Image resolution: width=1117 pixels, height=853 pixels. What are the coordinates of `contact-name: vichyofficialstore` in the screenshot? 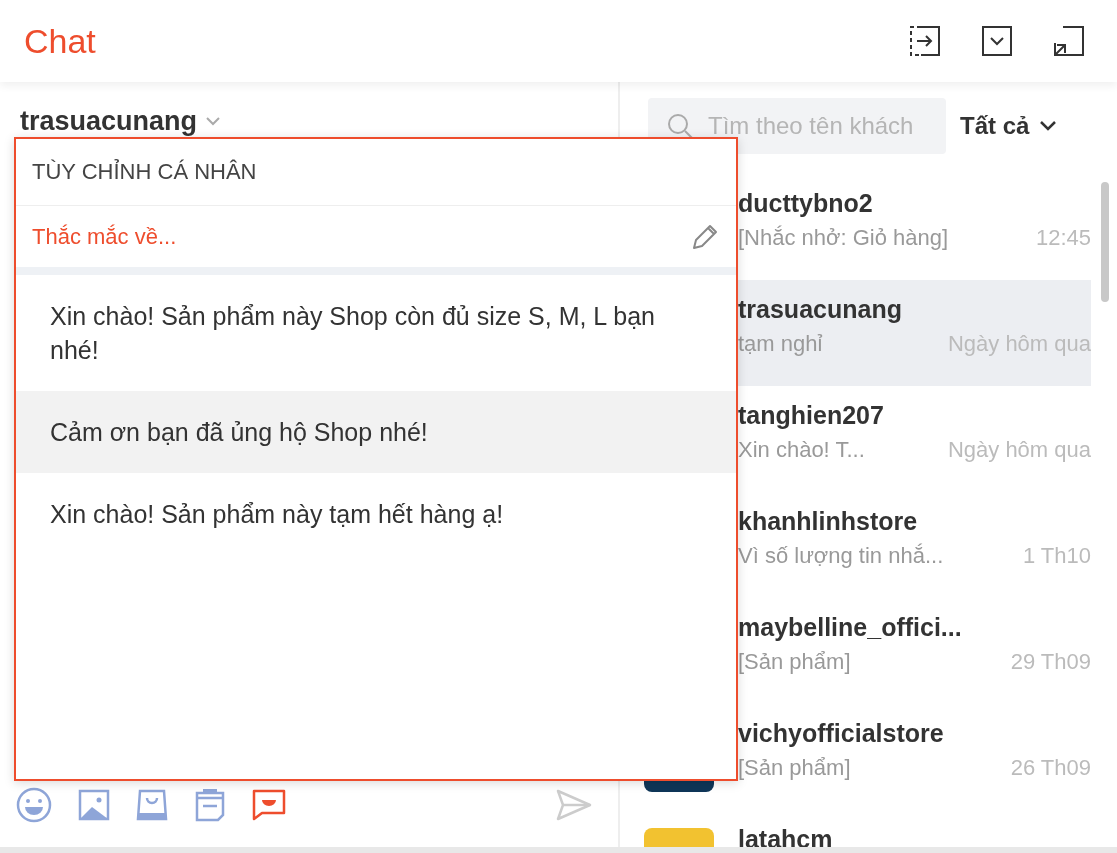 It's located at (841, 733).